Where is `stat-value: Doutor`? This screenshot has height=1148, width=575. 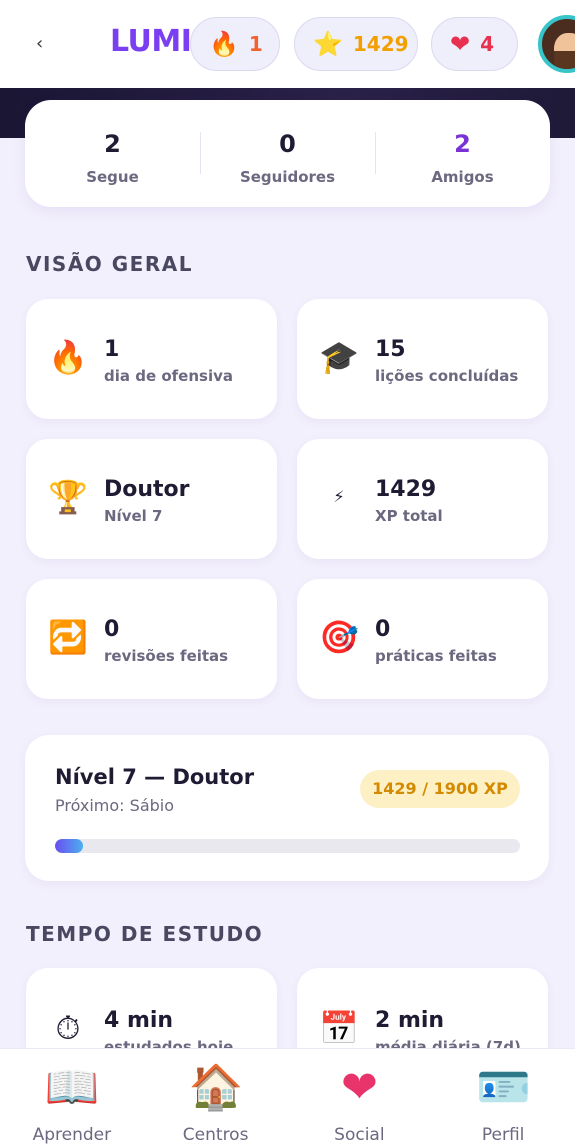 stat-value: Doutor is located at coordinates (147, 489).